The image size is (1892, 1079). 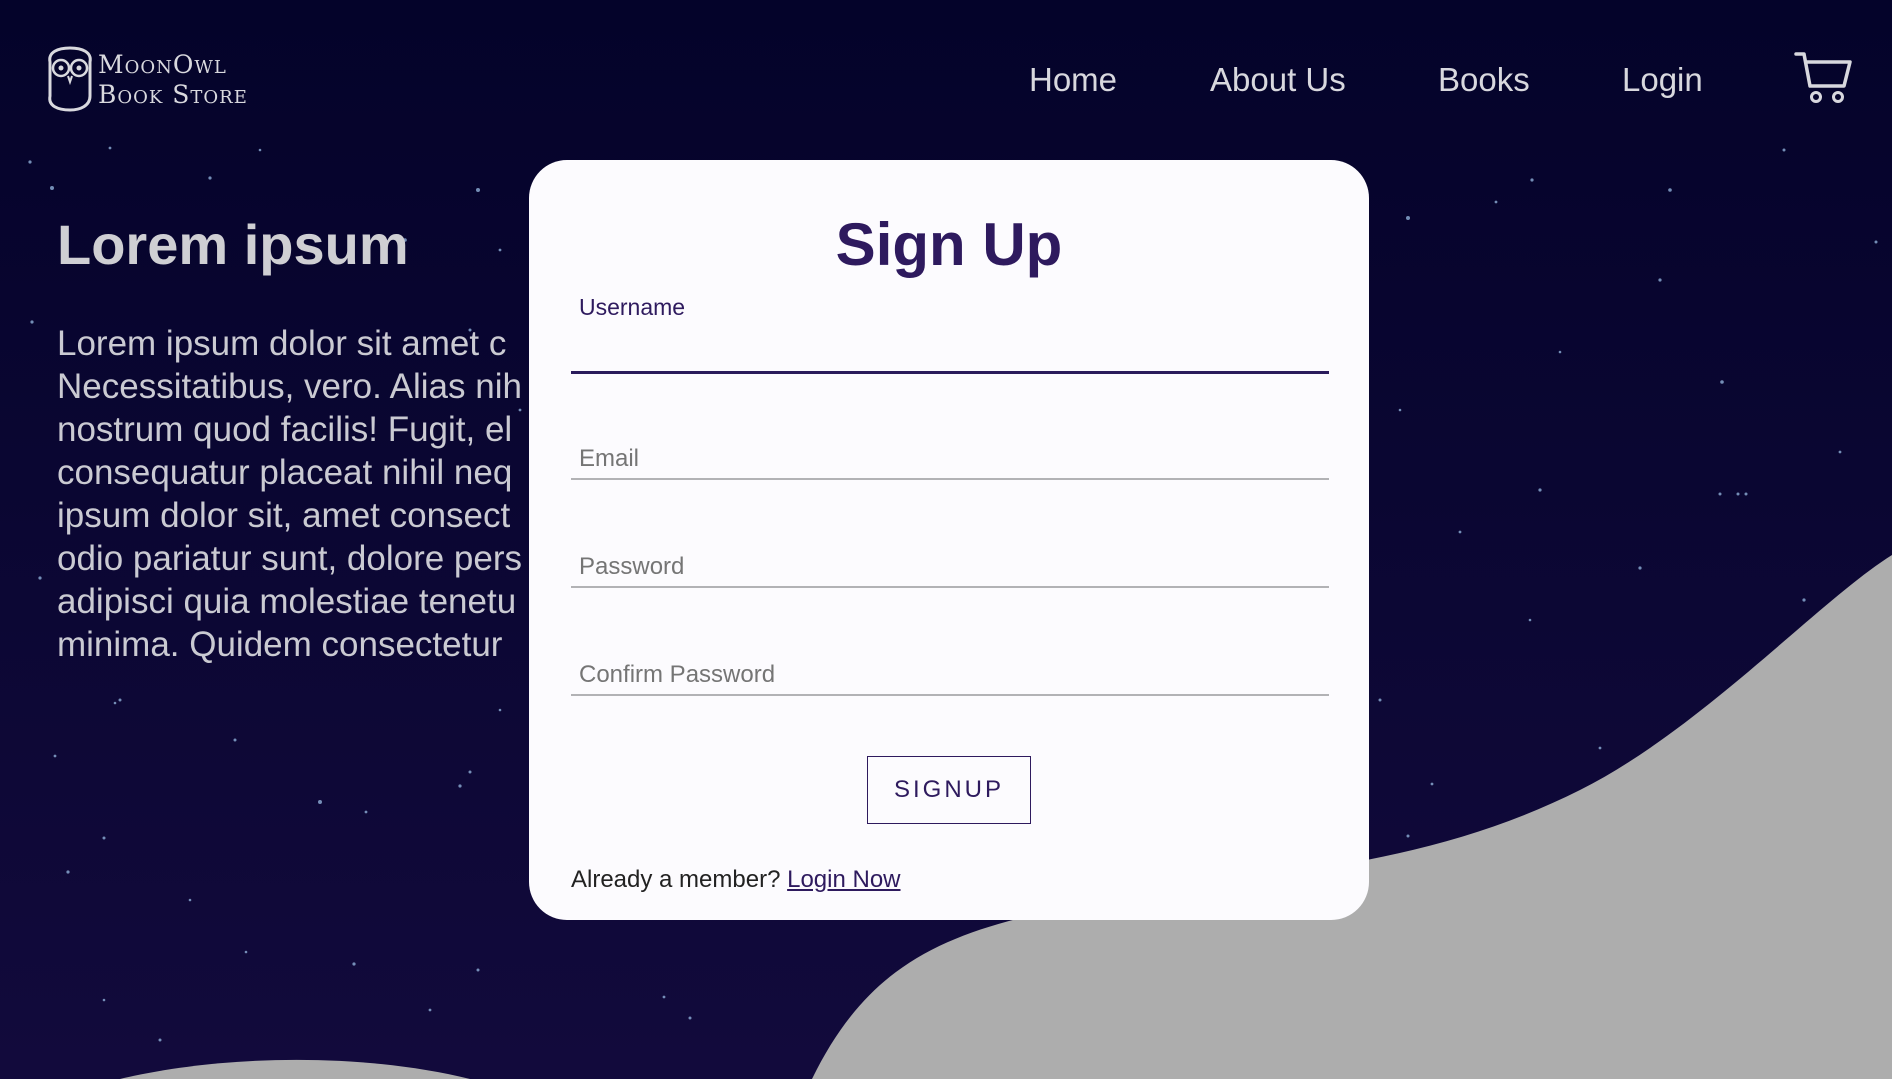 I want to click on hero-title: Lorem ipsum, so click(x=233, y=244).